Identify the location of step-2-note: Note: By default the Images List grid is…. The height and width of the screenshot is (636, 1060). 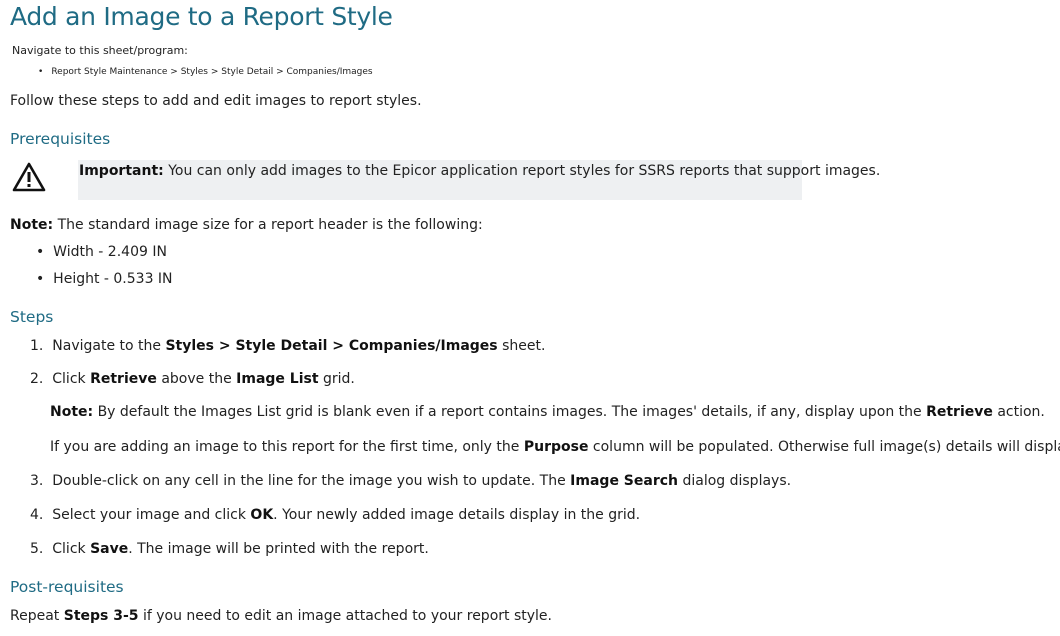
(547, 412).